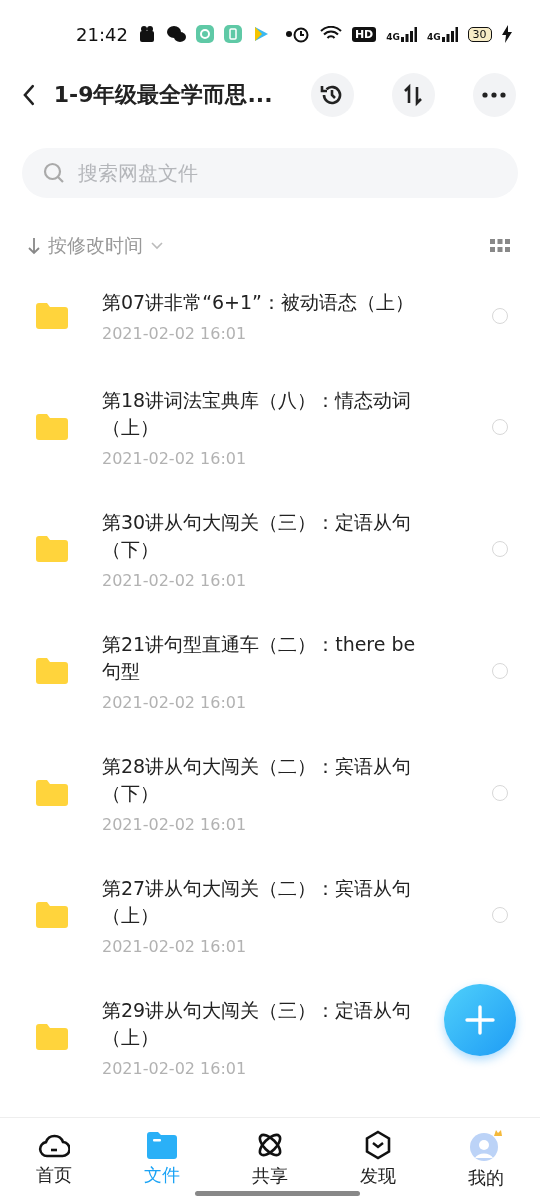  I want to click on history-button, so click(332, 95).